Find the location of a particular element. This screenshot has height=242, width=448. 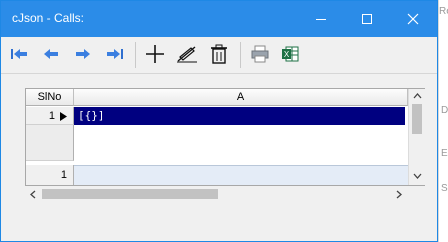

previous-record-button is located at coordinates (51, 54).